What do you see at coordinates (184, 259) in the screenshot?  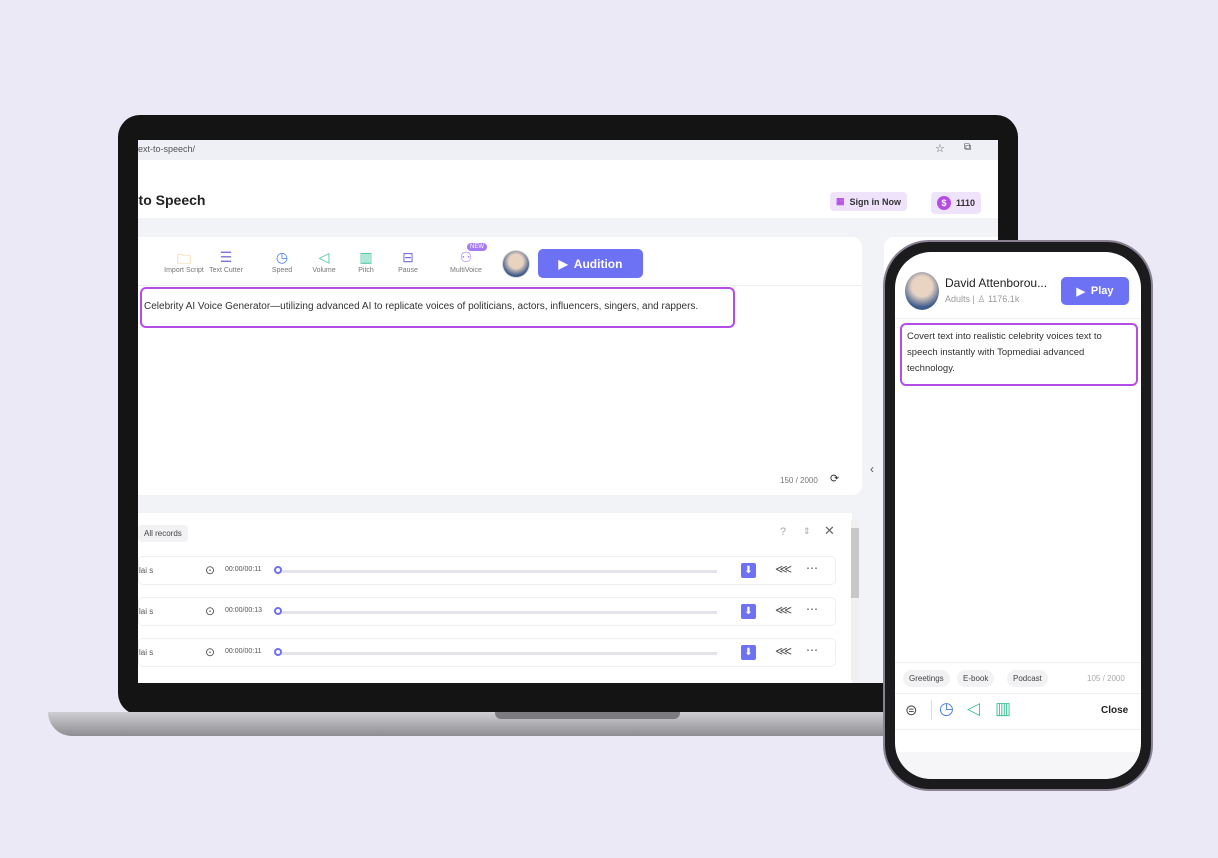 I see `folder-icon: 🗀` at bounding box center [184, 259].